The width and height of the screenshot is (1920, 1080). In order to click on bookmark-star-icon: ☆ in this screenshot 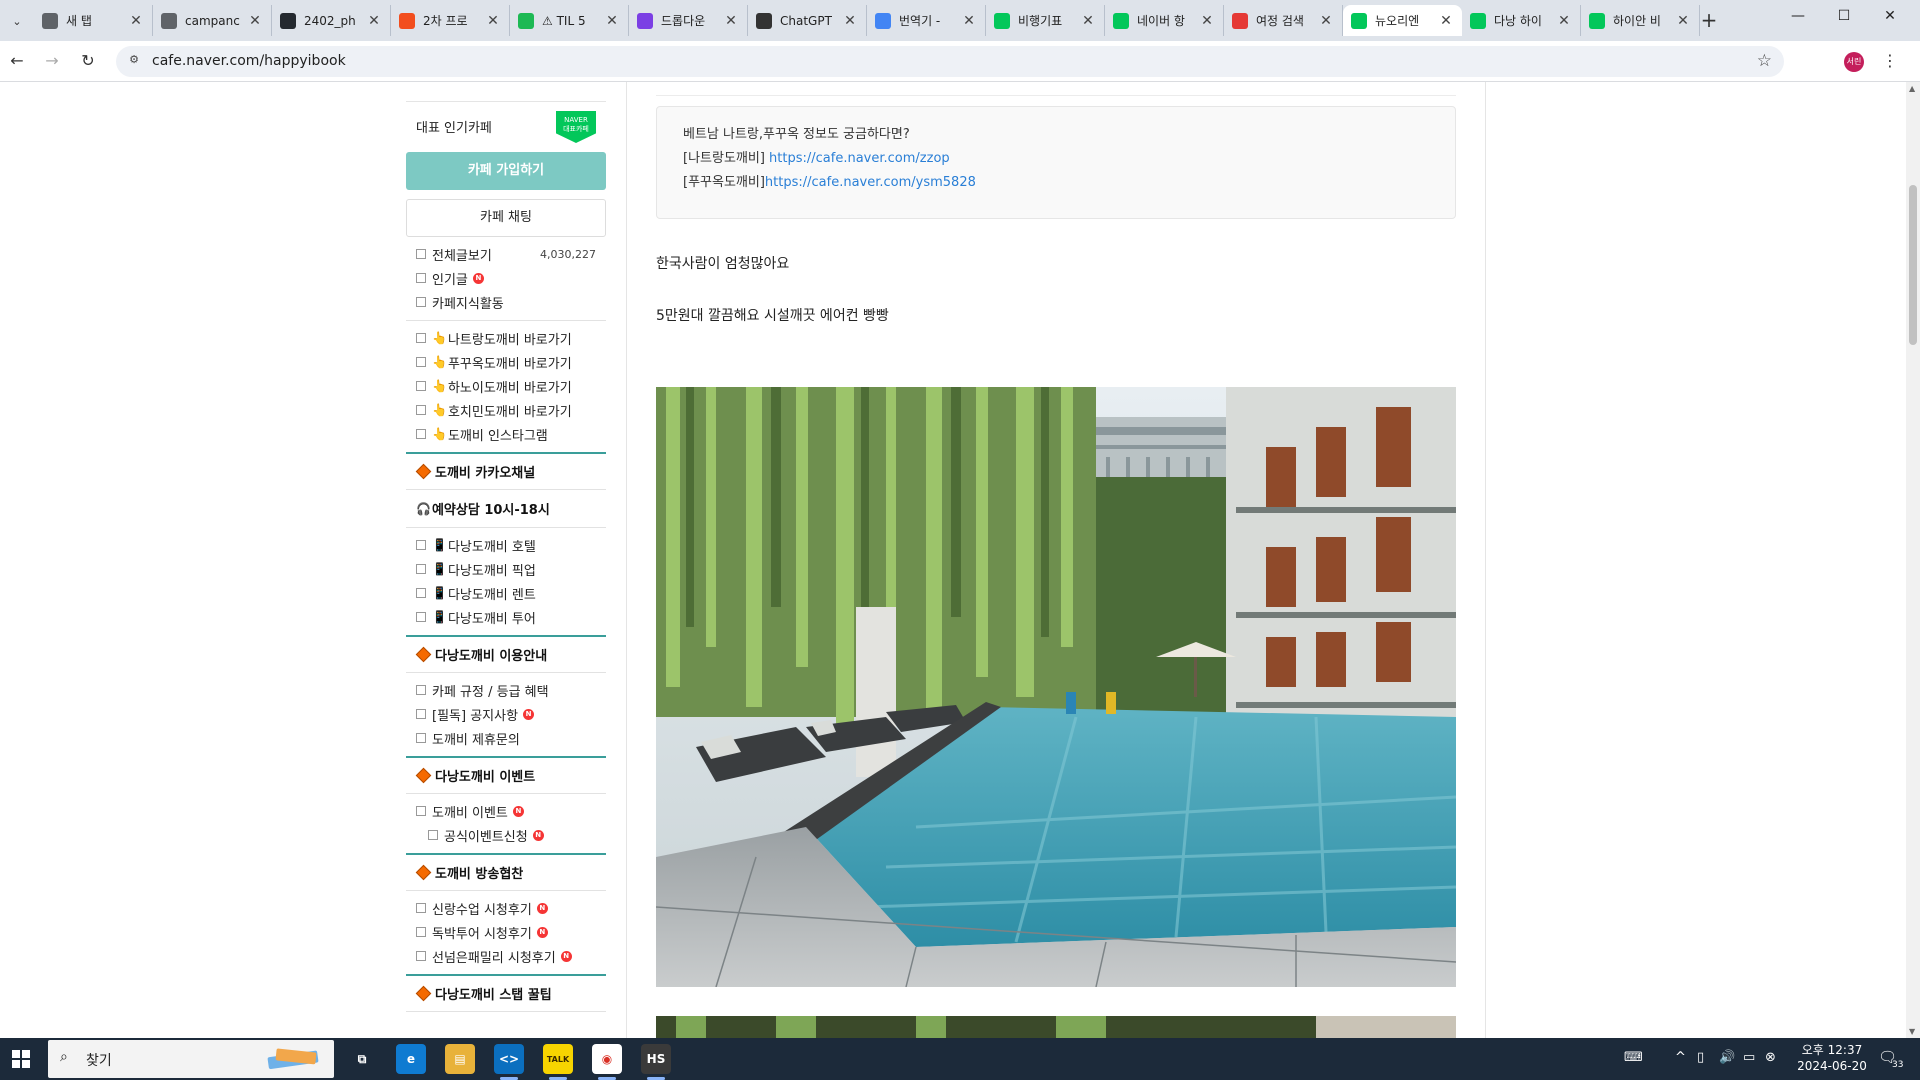, I will do `click(1764, 61)`.